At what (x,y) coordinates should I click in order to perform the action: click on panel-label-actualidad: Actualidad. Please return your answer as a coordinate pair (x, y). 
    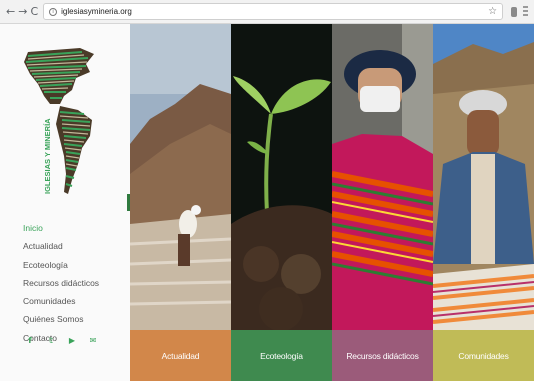
    Looking at the image, I should click on (180, 355).